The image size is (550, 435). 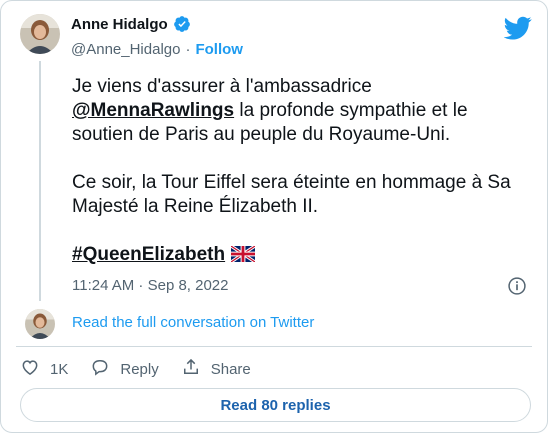 What do you see at coordinates (30, 369) in the screenshot?
I see `heart-icon` at bounding box center [30, 369].